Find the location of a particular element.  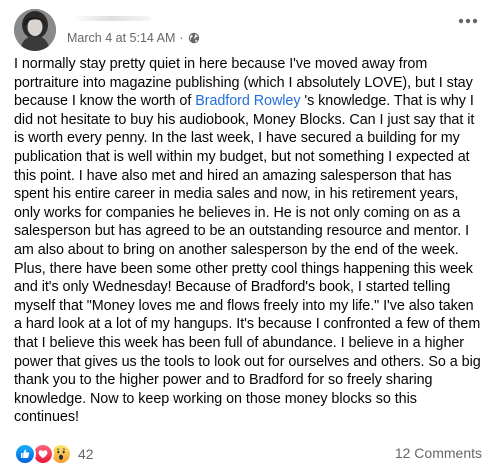

mention-link: Bradford Rowley is located at coordinates (247, 101).